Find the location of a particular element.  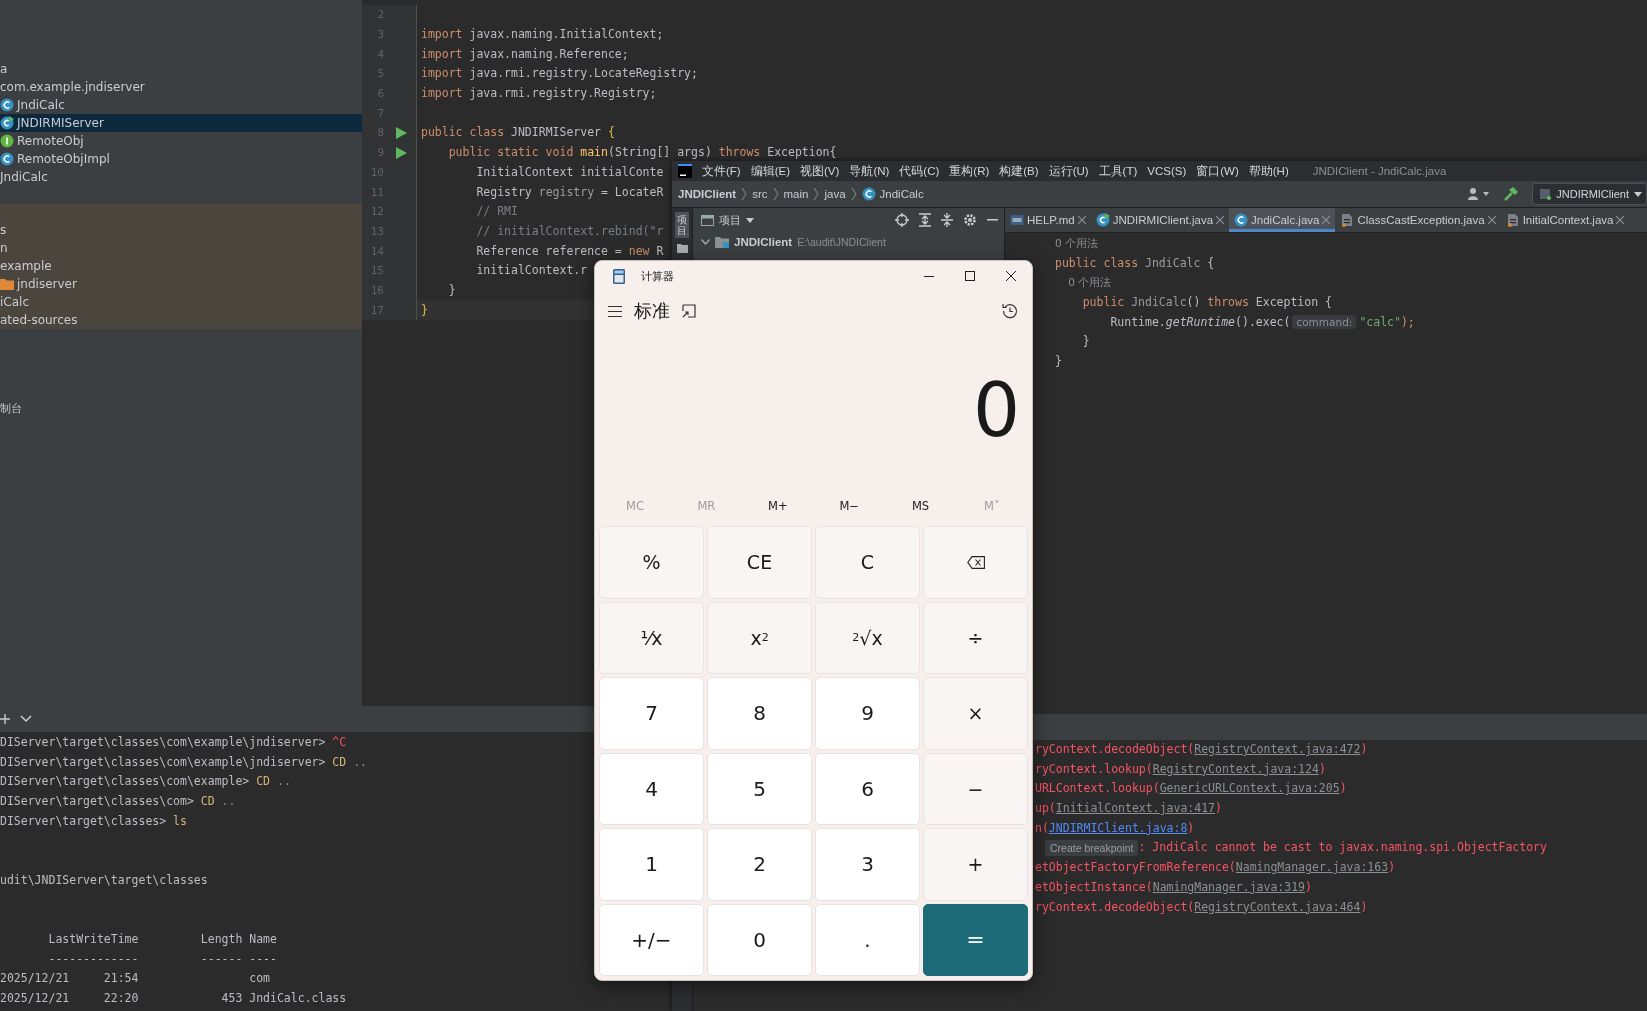

menu-item: 构建(B) is located at coordinates (1019, 171).